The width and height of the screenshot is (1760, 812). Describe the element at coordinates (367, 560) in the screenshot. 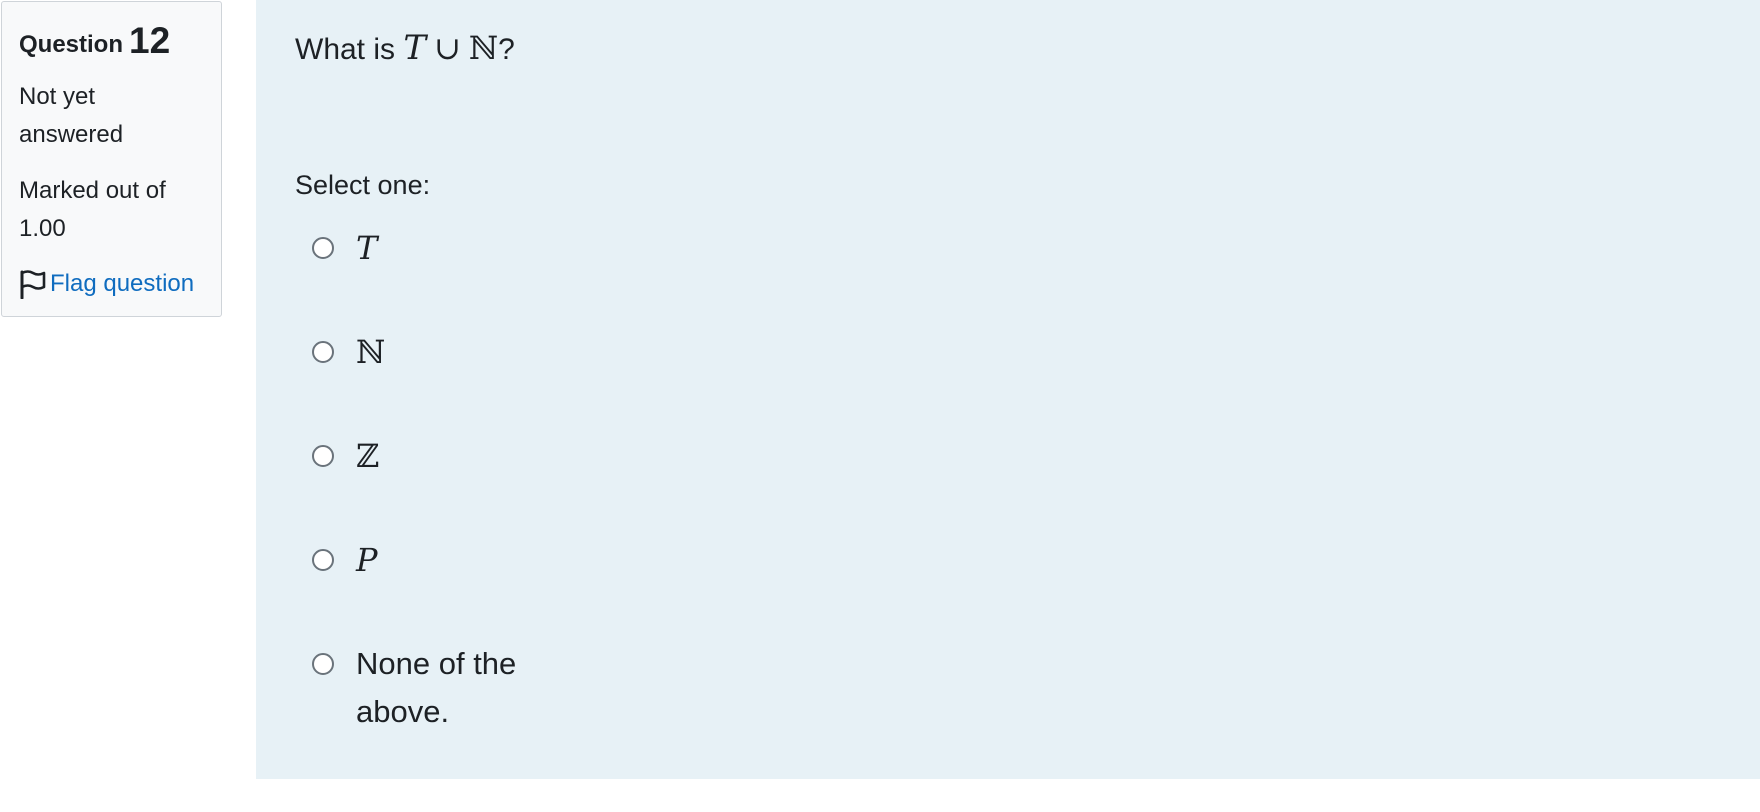

I see `answer-option-label: P` at that location.